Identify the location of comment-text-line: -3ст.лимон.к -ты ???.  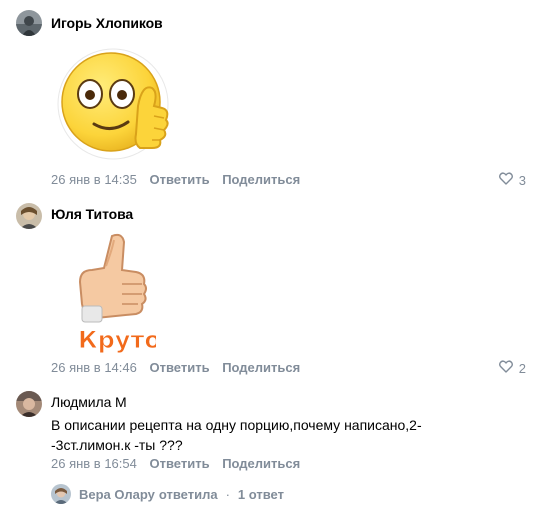
(117, 445).